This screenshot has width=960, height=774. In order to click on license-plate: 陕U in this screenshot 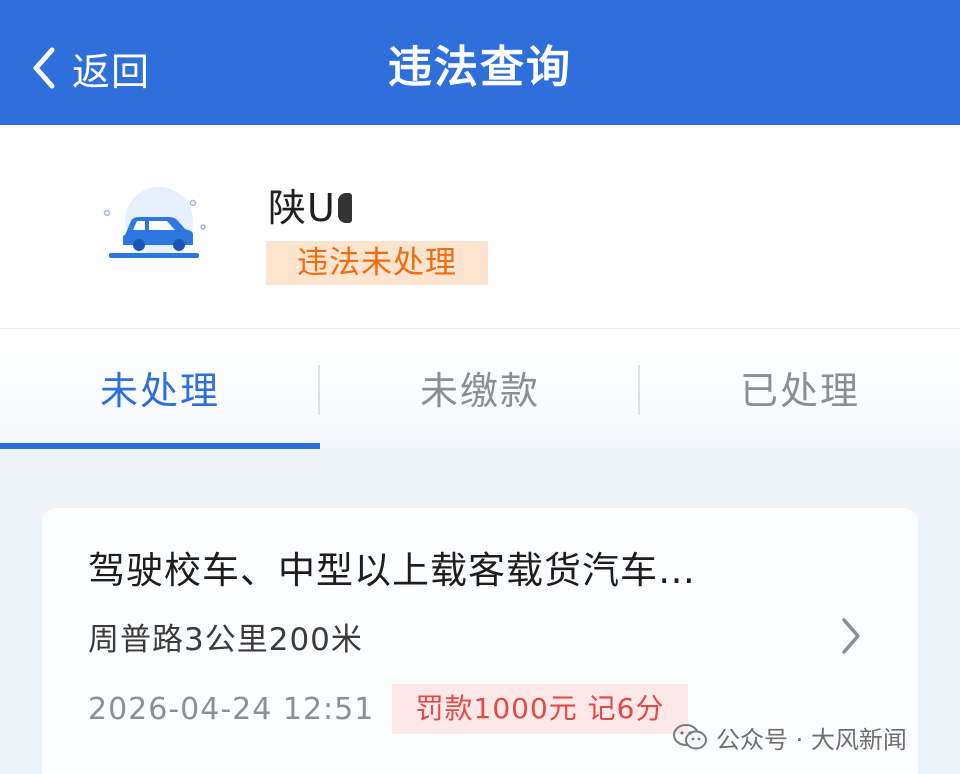, I will do `click(310, 204)`.